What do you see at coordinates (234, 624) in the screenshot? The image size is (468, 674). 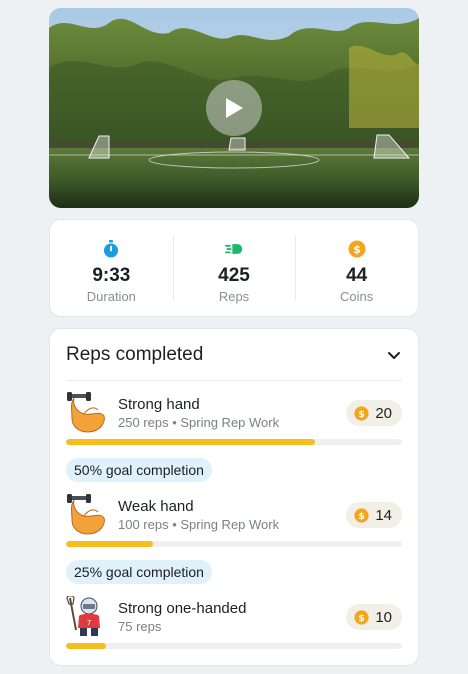 I see `rep-item: 7 Strong one-handed 75 reps $ 10` at bounding box center [234, 624].